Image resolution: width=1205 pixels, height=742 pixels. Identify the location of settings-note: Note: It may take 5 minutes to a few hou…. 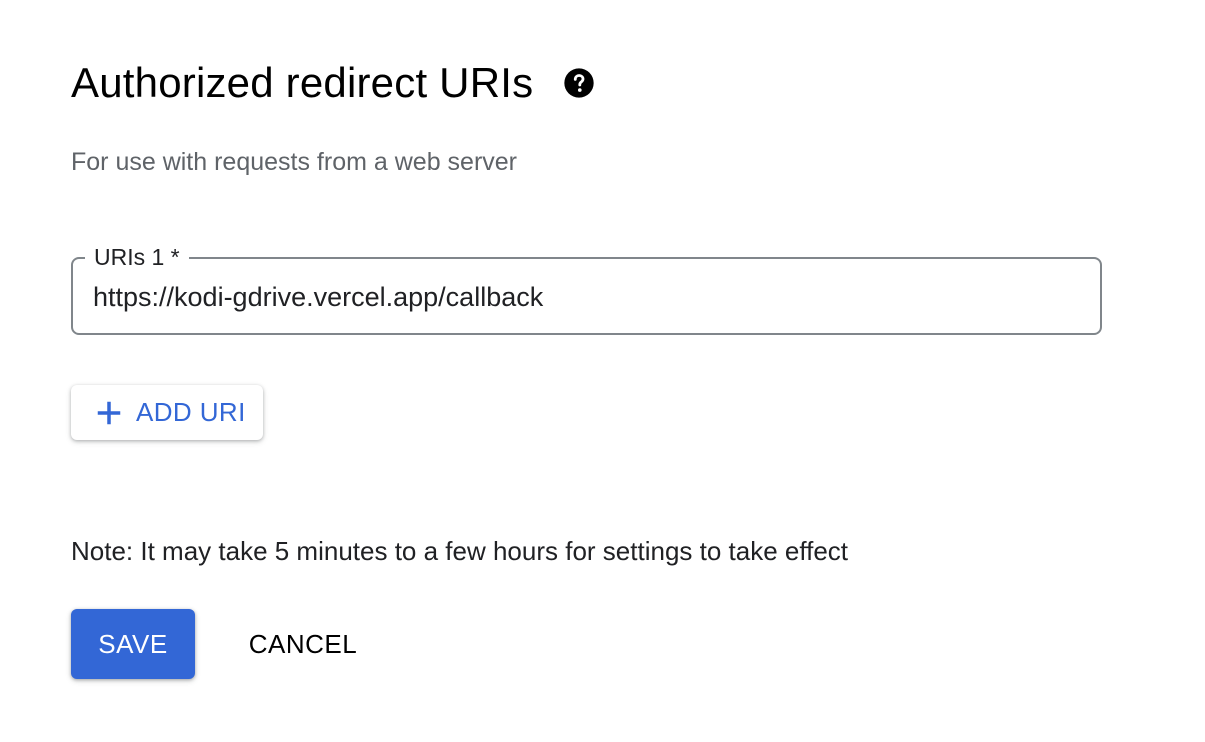
(460, 551).